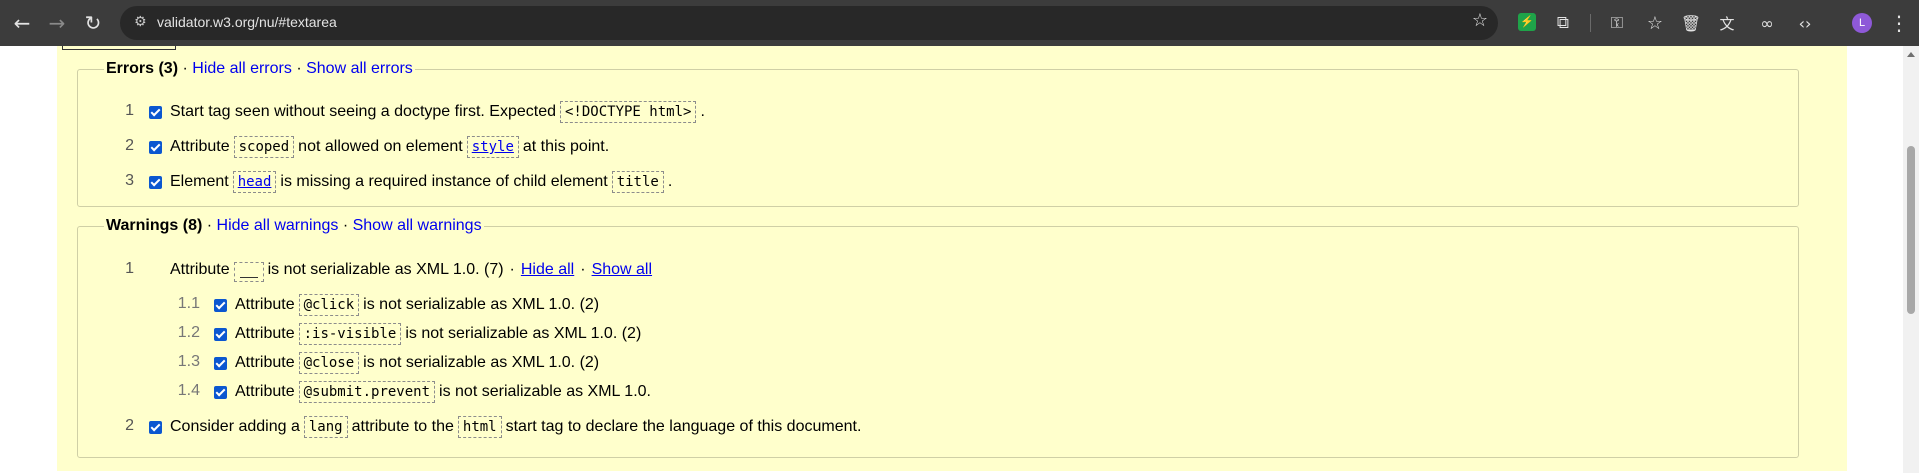 Image resolution: width=1919 pixels, height=473 pixels. I want to click on toolbar-divider, so click(1590, 23).